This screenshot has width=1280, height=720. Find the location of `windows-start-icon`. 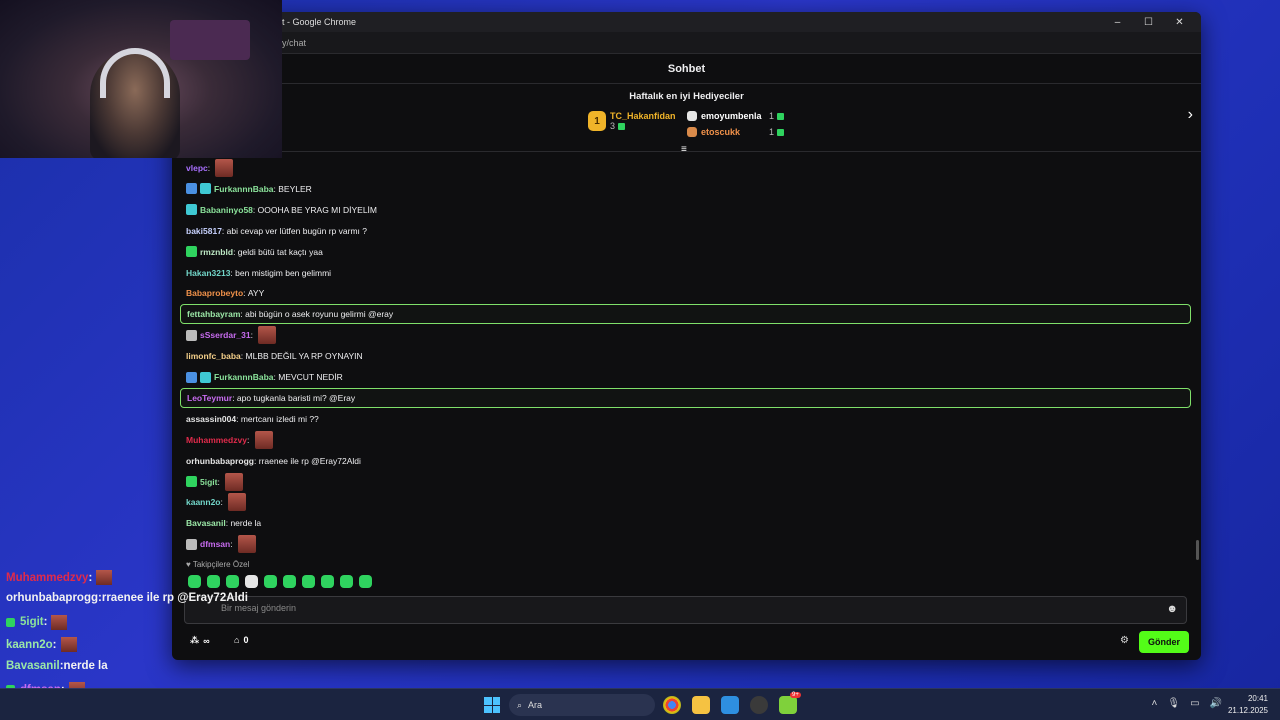

windows-start-icon is located at coordinates (492, 705).